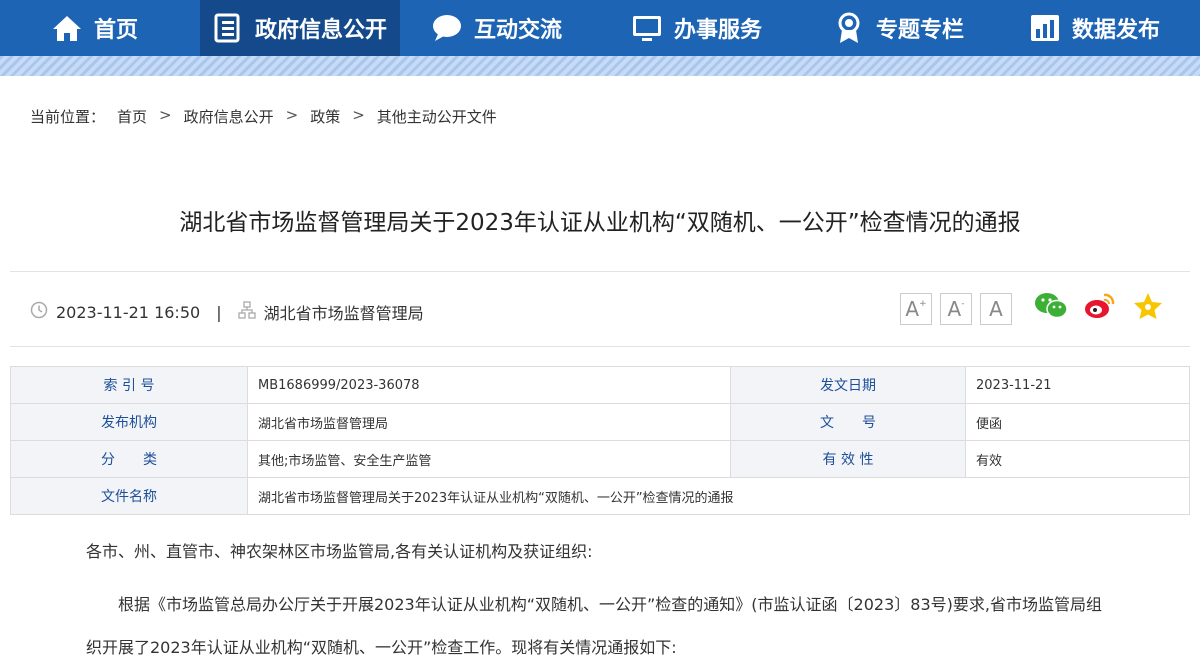 The height and width of the screenshot is (666, 1200). What do you see at coordinates (1077, 459) in the screenshot?
I see `table-value: 有效` at bounding box center [1077, 459].